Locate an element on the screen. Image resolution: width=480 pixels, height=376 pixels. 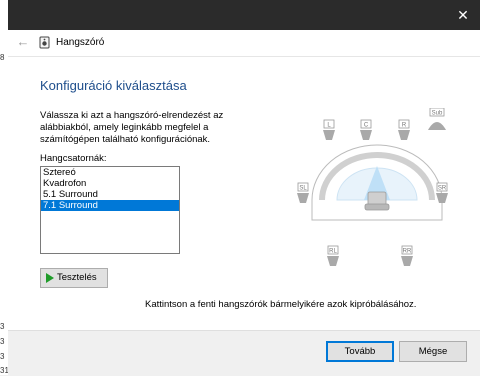
speaker-front-right: R is located at coordinates (404, 129).